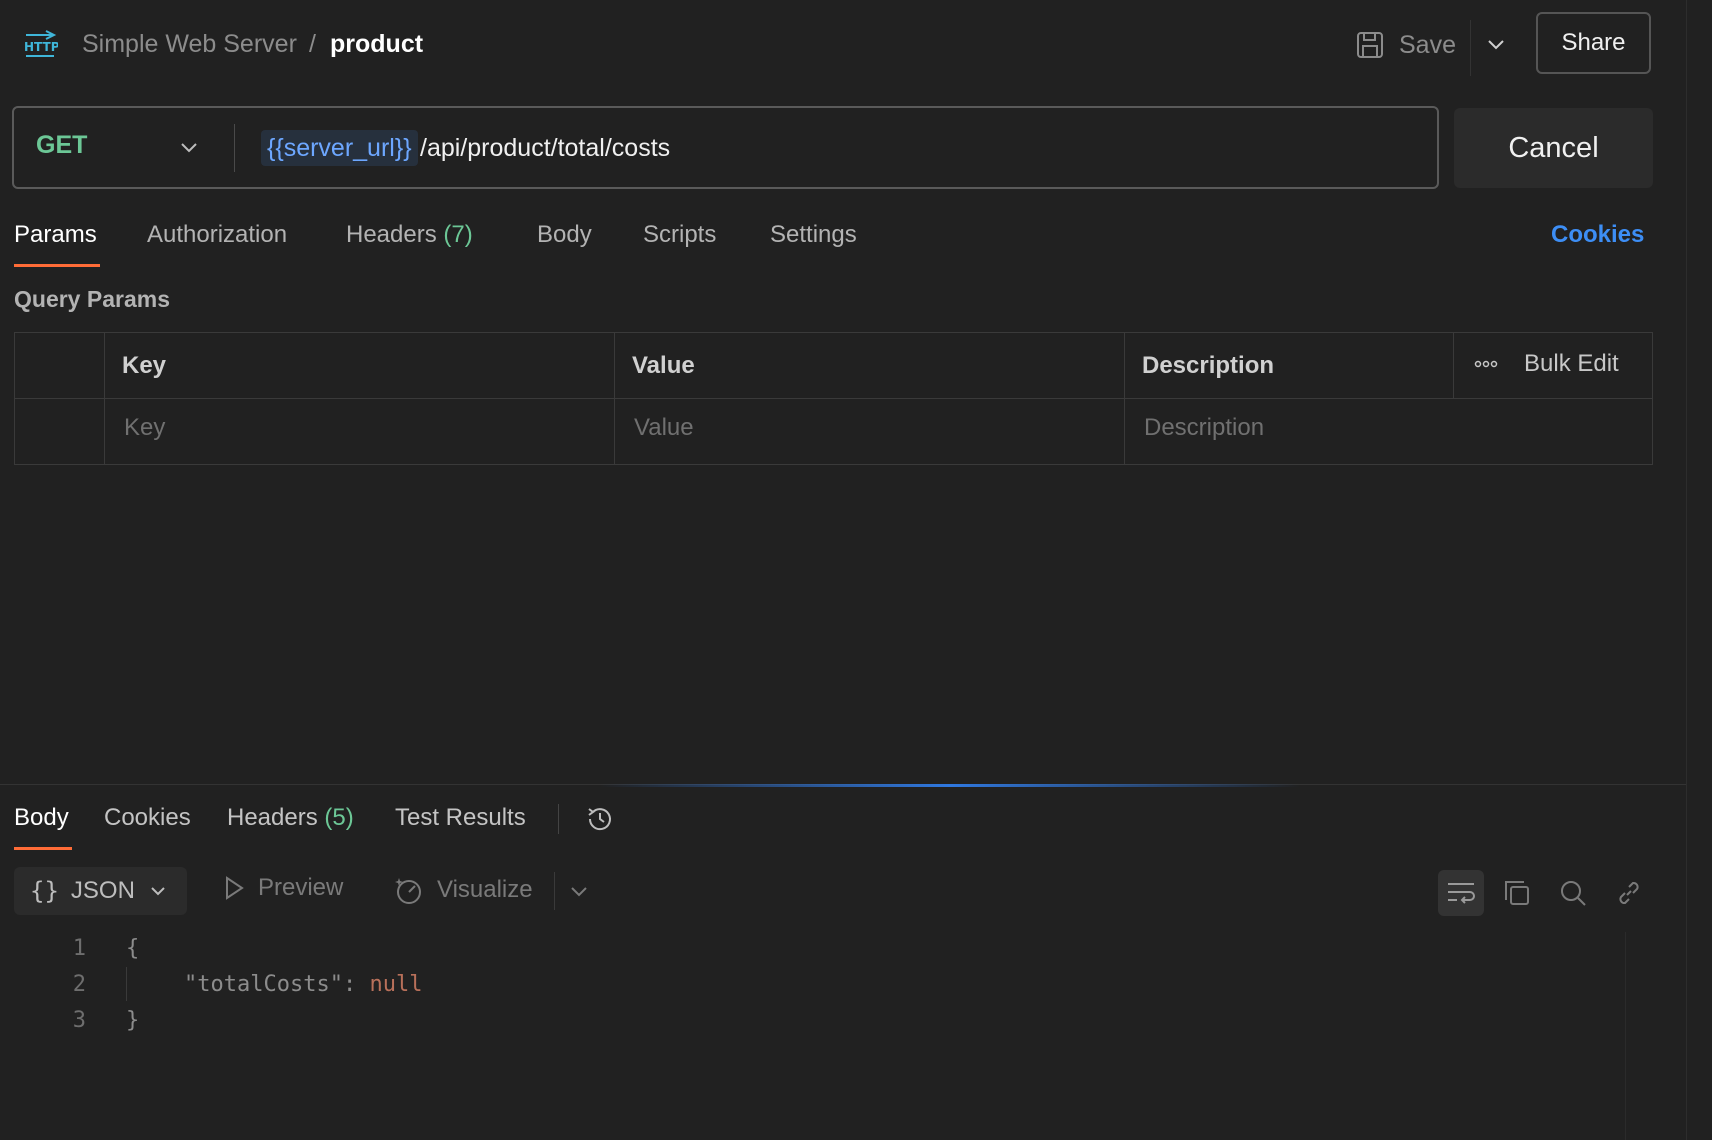 This screenshot has width=1712, height=1140. I want to click on bulk-edit-button: Bulk Edit, so click(1571, 364).